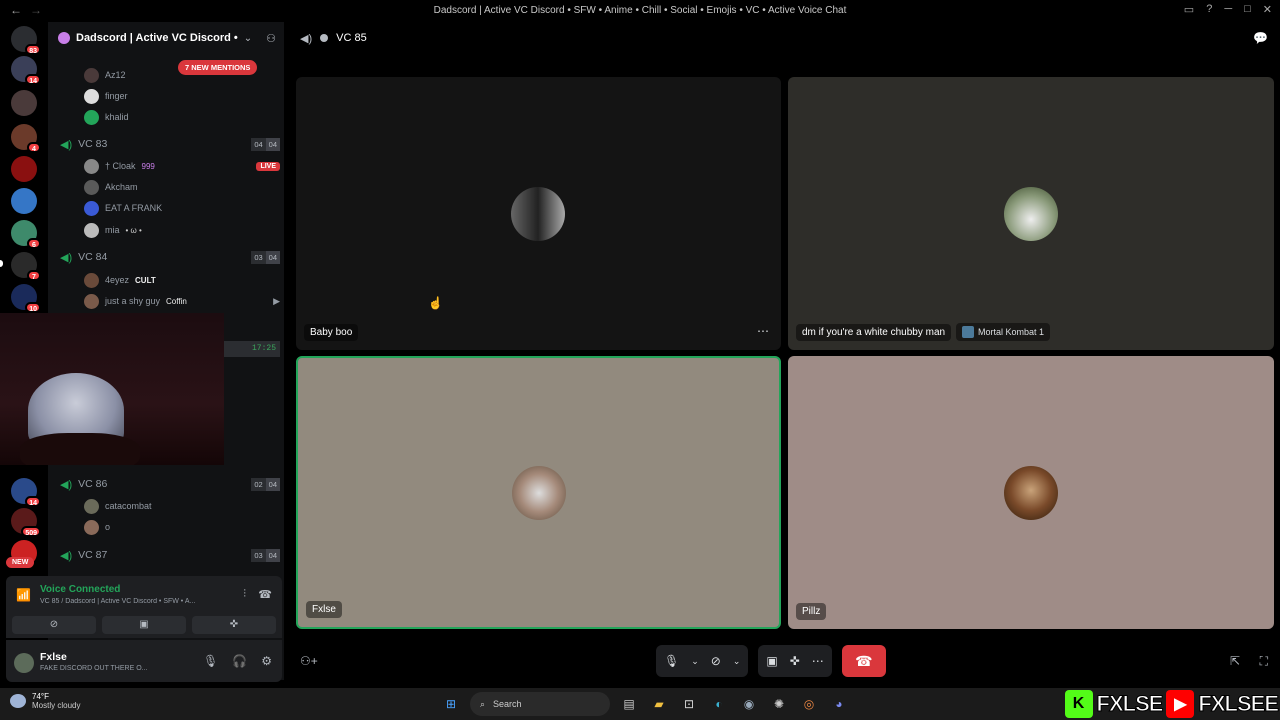 The image size is (1280, 720). What do you see at coordinates (234, 625) in the screenshot?
I see `activities-button: ✜` at bounding box center [234, 625].